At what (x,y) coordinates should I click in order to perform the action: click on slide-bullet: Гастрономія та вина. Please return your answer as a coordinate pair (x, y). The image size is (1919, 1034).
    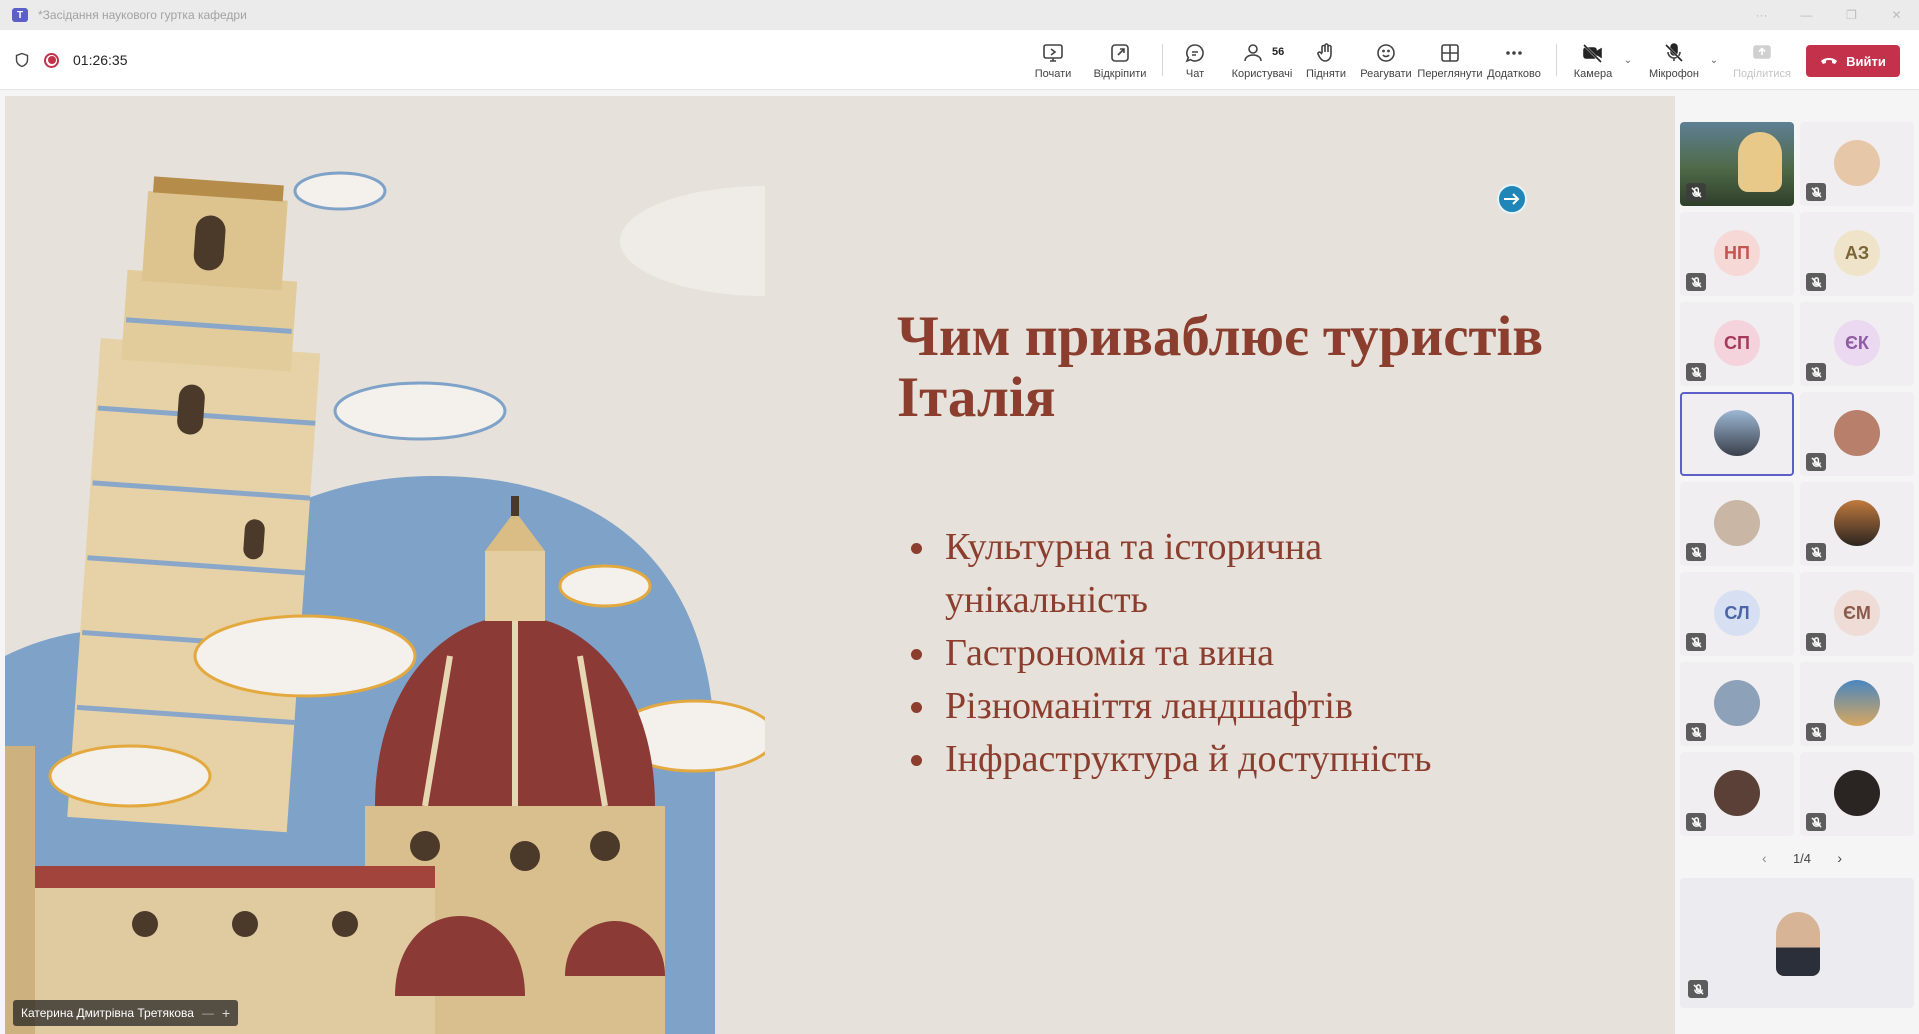
    Looking at the image, I should click on (1267, 653).